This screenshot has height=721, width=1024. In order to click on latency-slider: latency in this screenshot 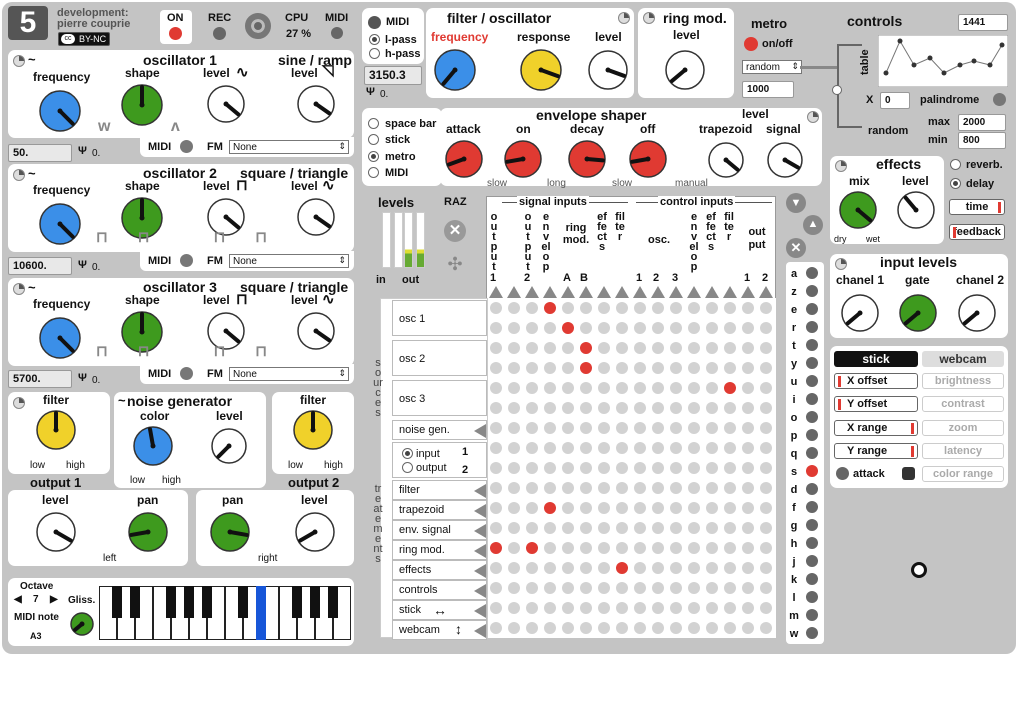, I will do `click(963, 451)`.